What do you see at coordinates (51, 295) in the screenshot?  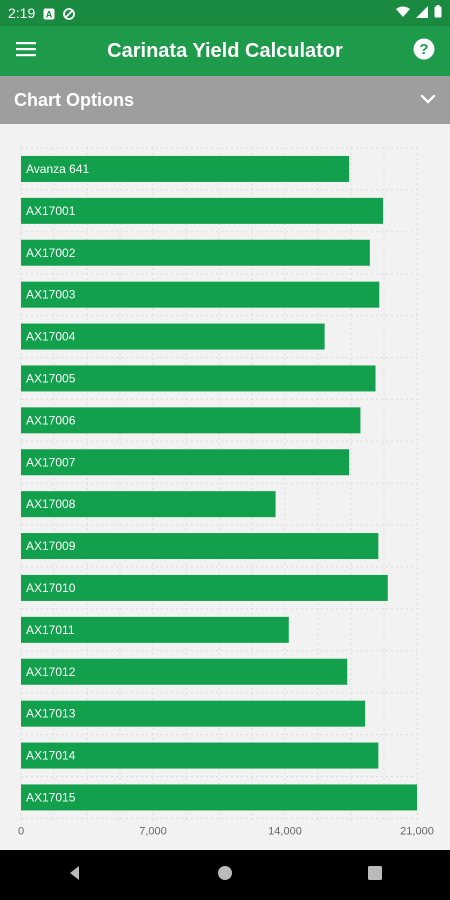 I see `bar-label: AX17003` at bounding box center [51, 295].